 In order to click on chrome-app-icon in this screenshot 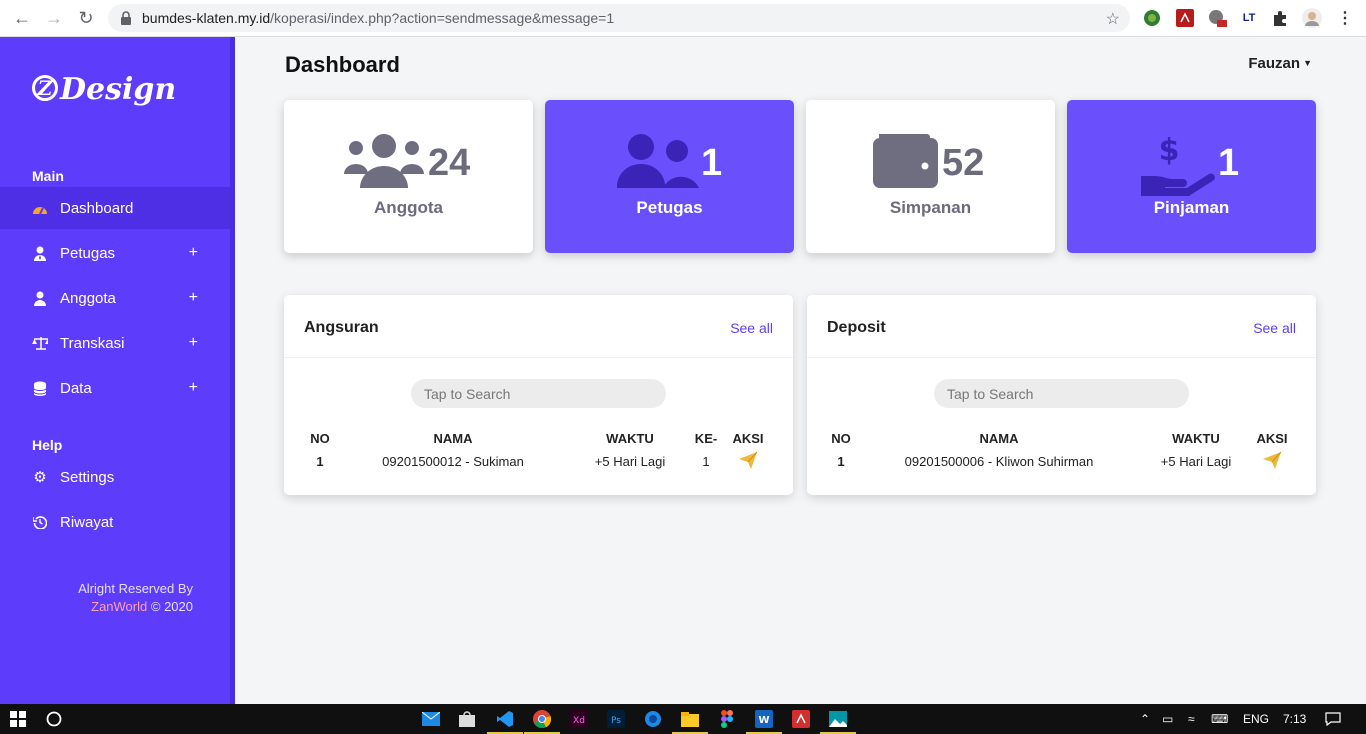, I will do `click(542, 719)`.